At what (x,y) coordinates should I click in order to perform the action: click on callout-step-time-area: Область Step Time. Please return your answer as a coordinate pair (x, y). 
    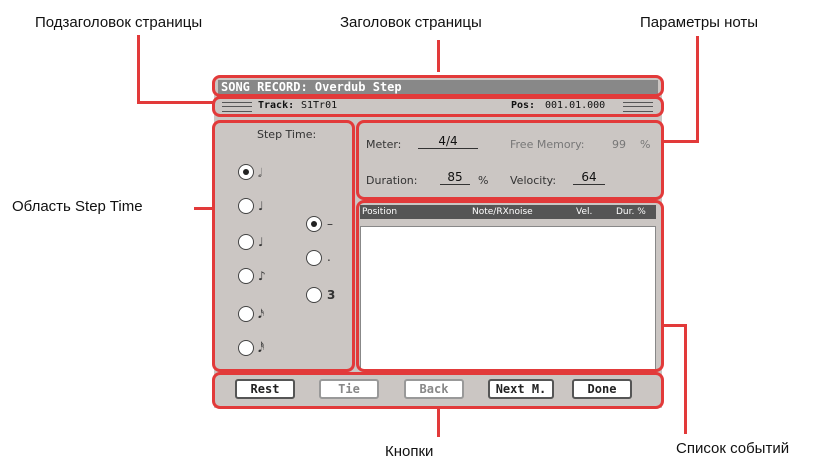
    Looking at the image, I should click on (77, 206).